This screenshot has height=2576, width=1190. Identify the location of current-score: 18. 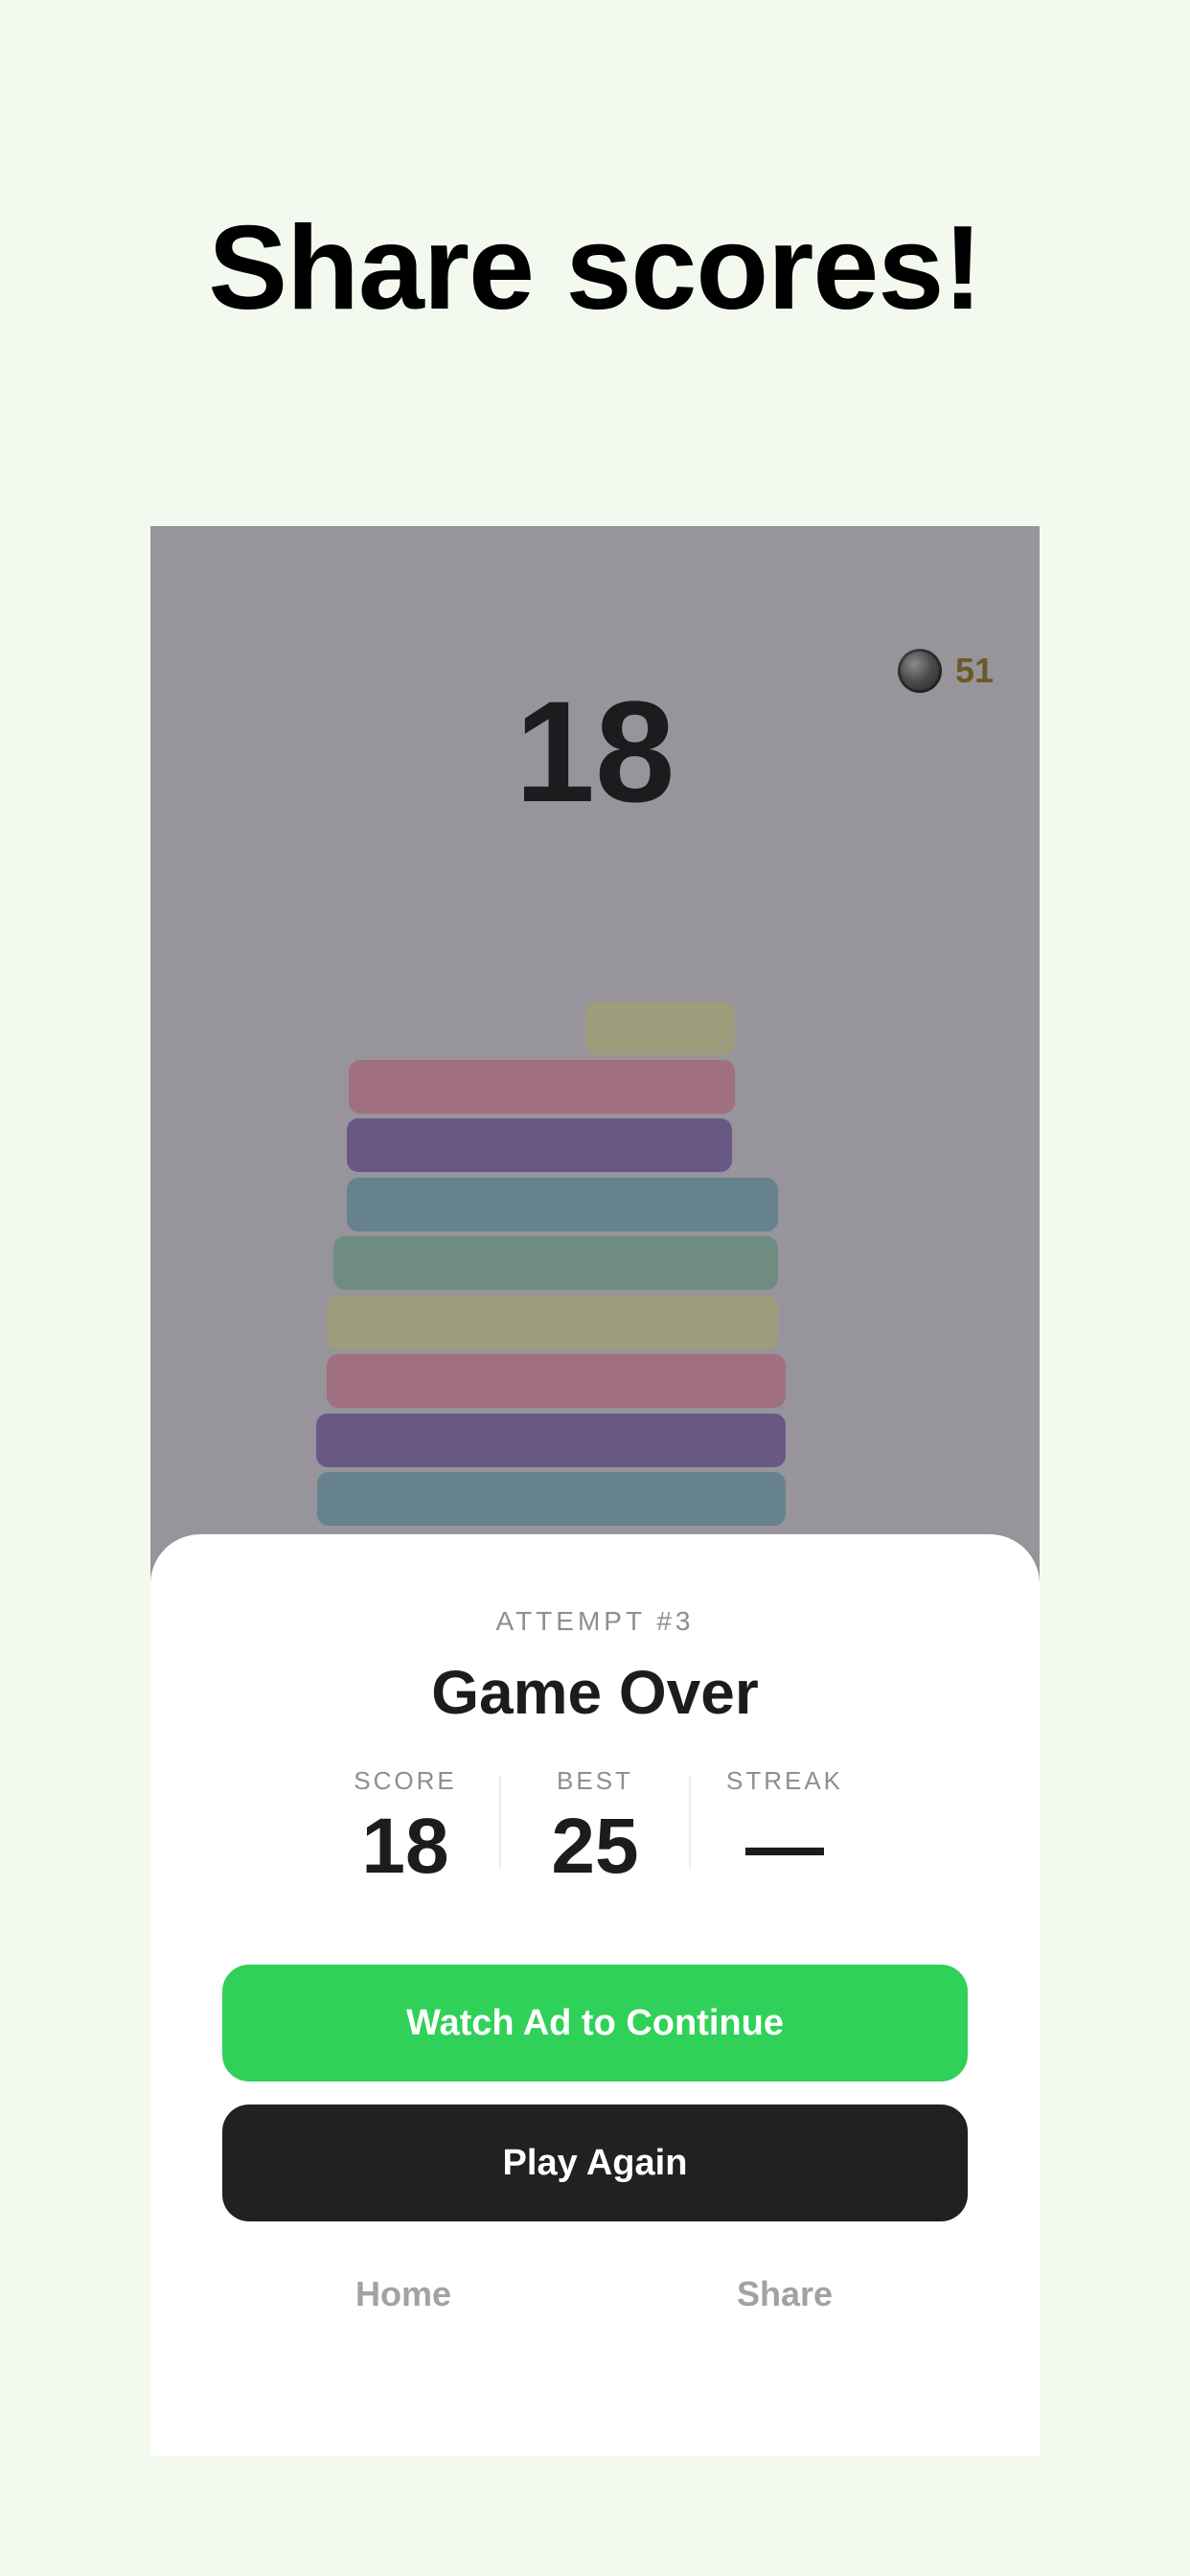
(595, 751).